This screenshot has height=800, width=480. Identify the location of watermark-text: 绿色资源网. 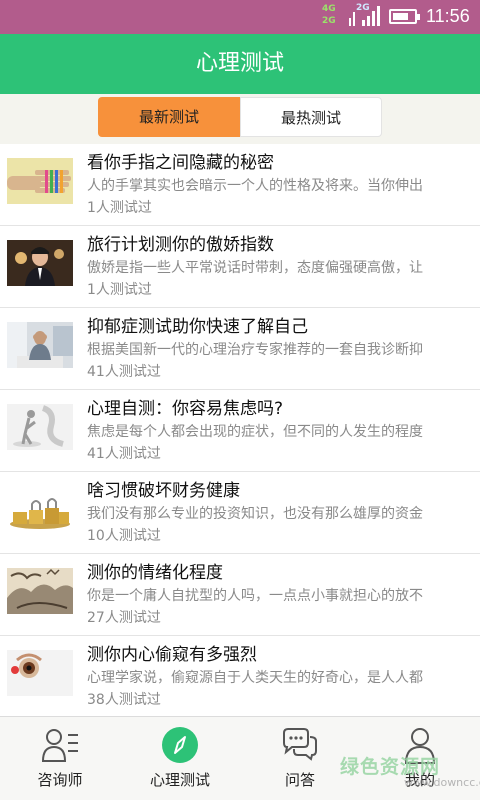
(390, 767).